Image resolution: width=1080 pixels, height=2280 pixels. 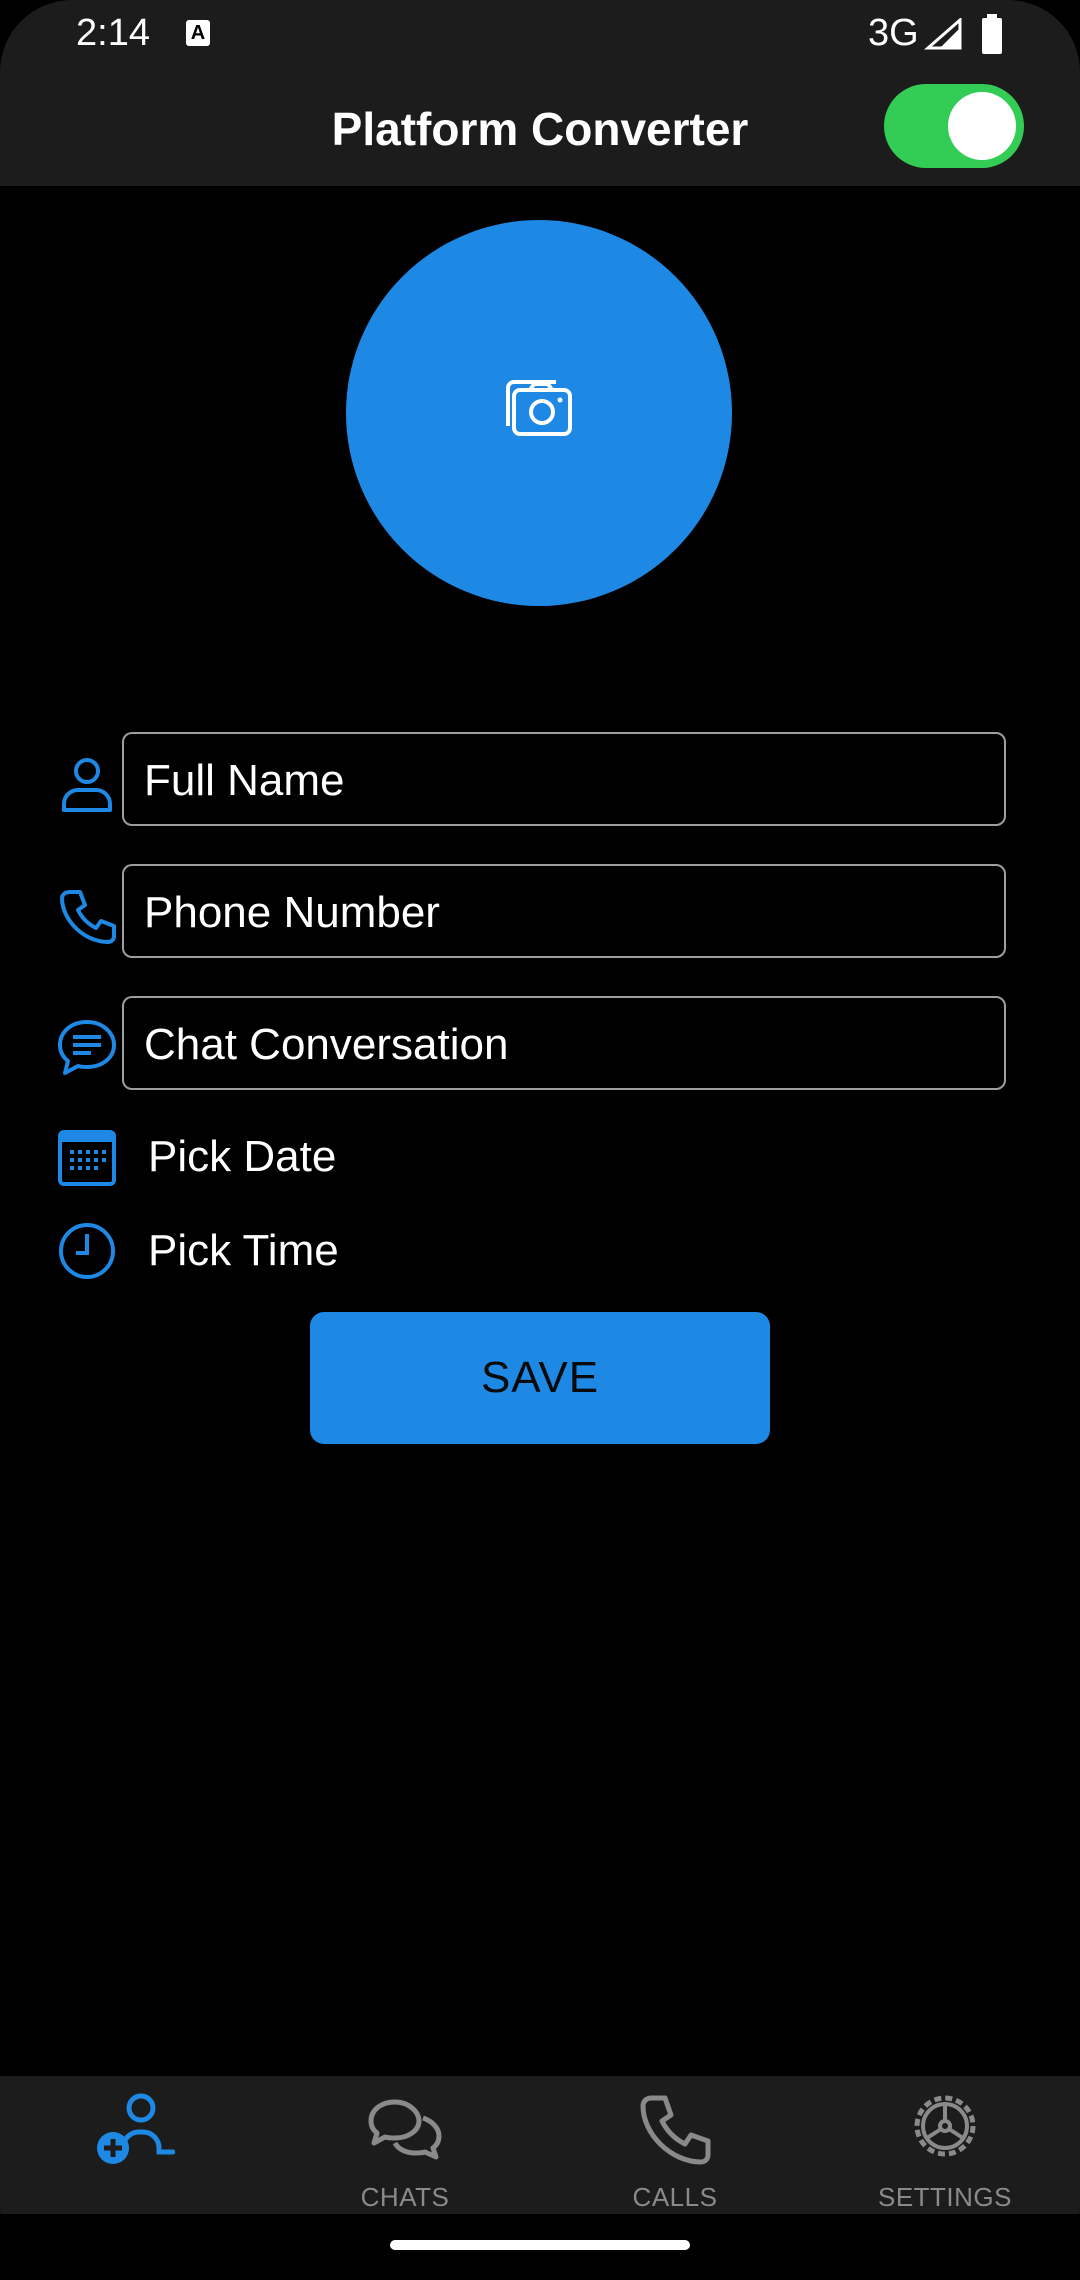 What do you see at coordinates (244, 780) in the screenshot?
I see `full-name-placeholder: Full Name` at bounding box center [244, 780].